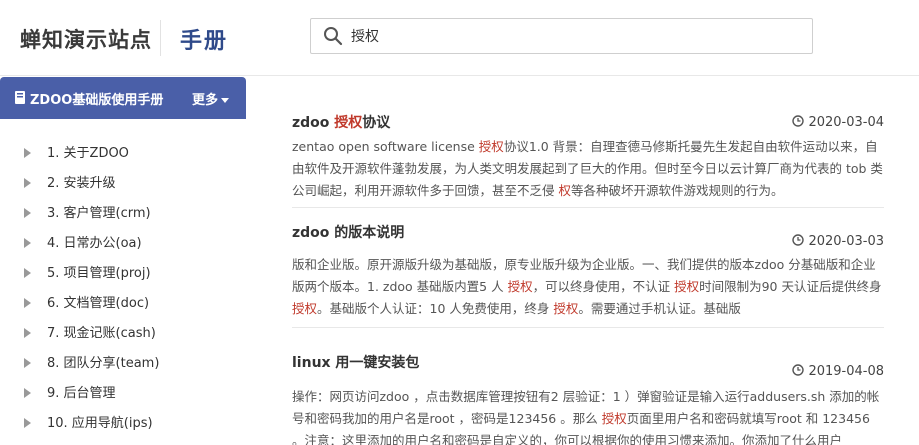 The height and width of the screenshot is (445, 919). What do you see at coordinates (81, 393) in the screenshot?
I see `chapter-label: 9. 后台管理` at bounding box center [81, 393].